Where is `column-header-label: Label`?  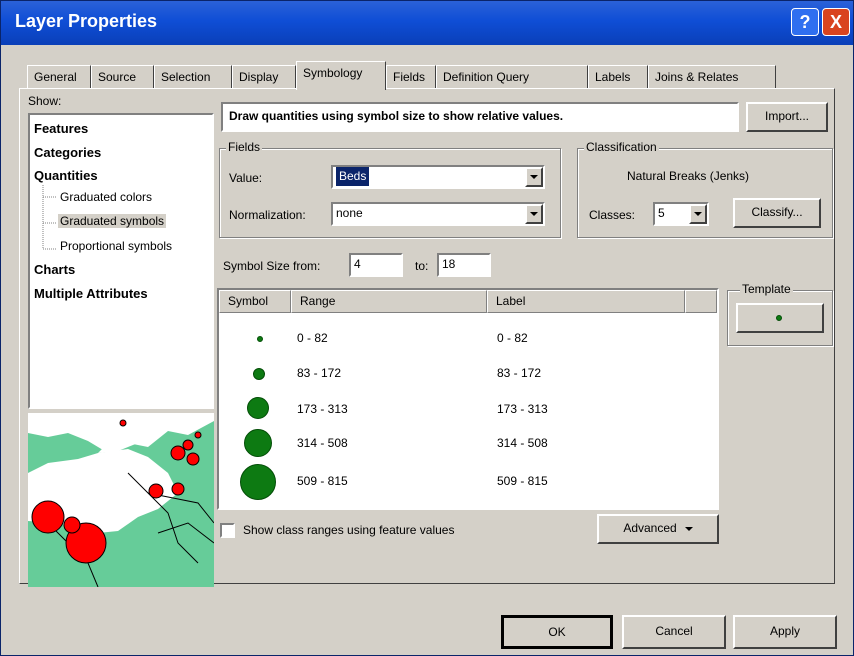 column-header-label: Label is located at coordinates (586, 301).